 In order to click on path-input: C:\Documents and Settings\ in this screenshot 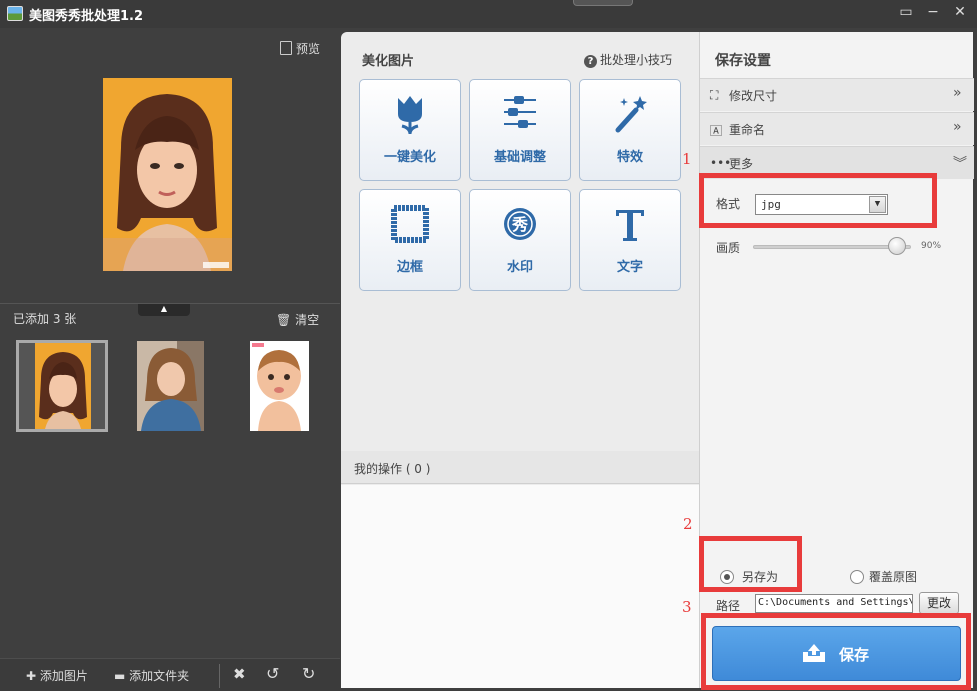, I will do `click(834, 603)`.